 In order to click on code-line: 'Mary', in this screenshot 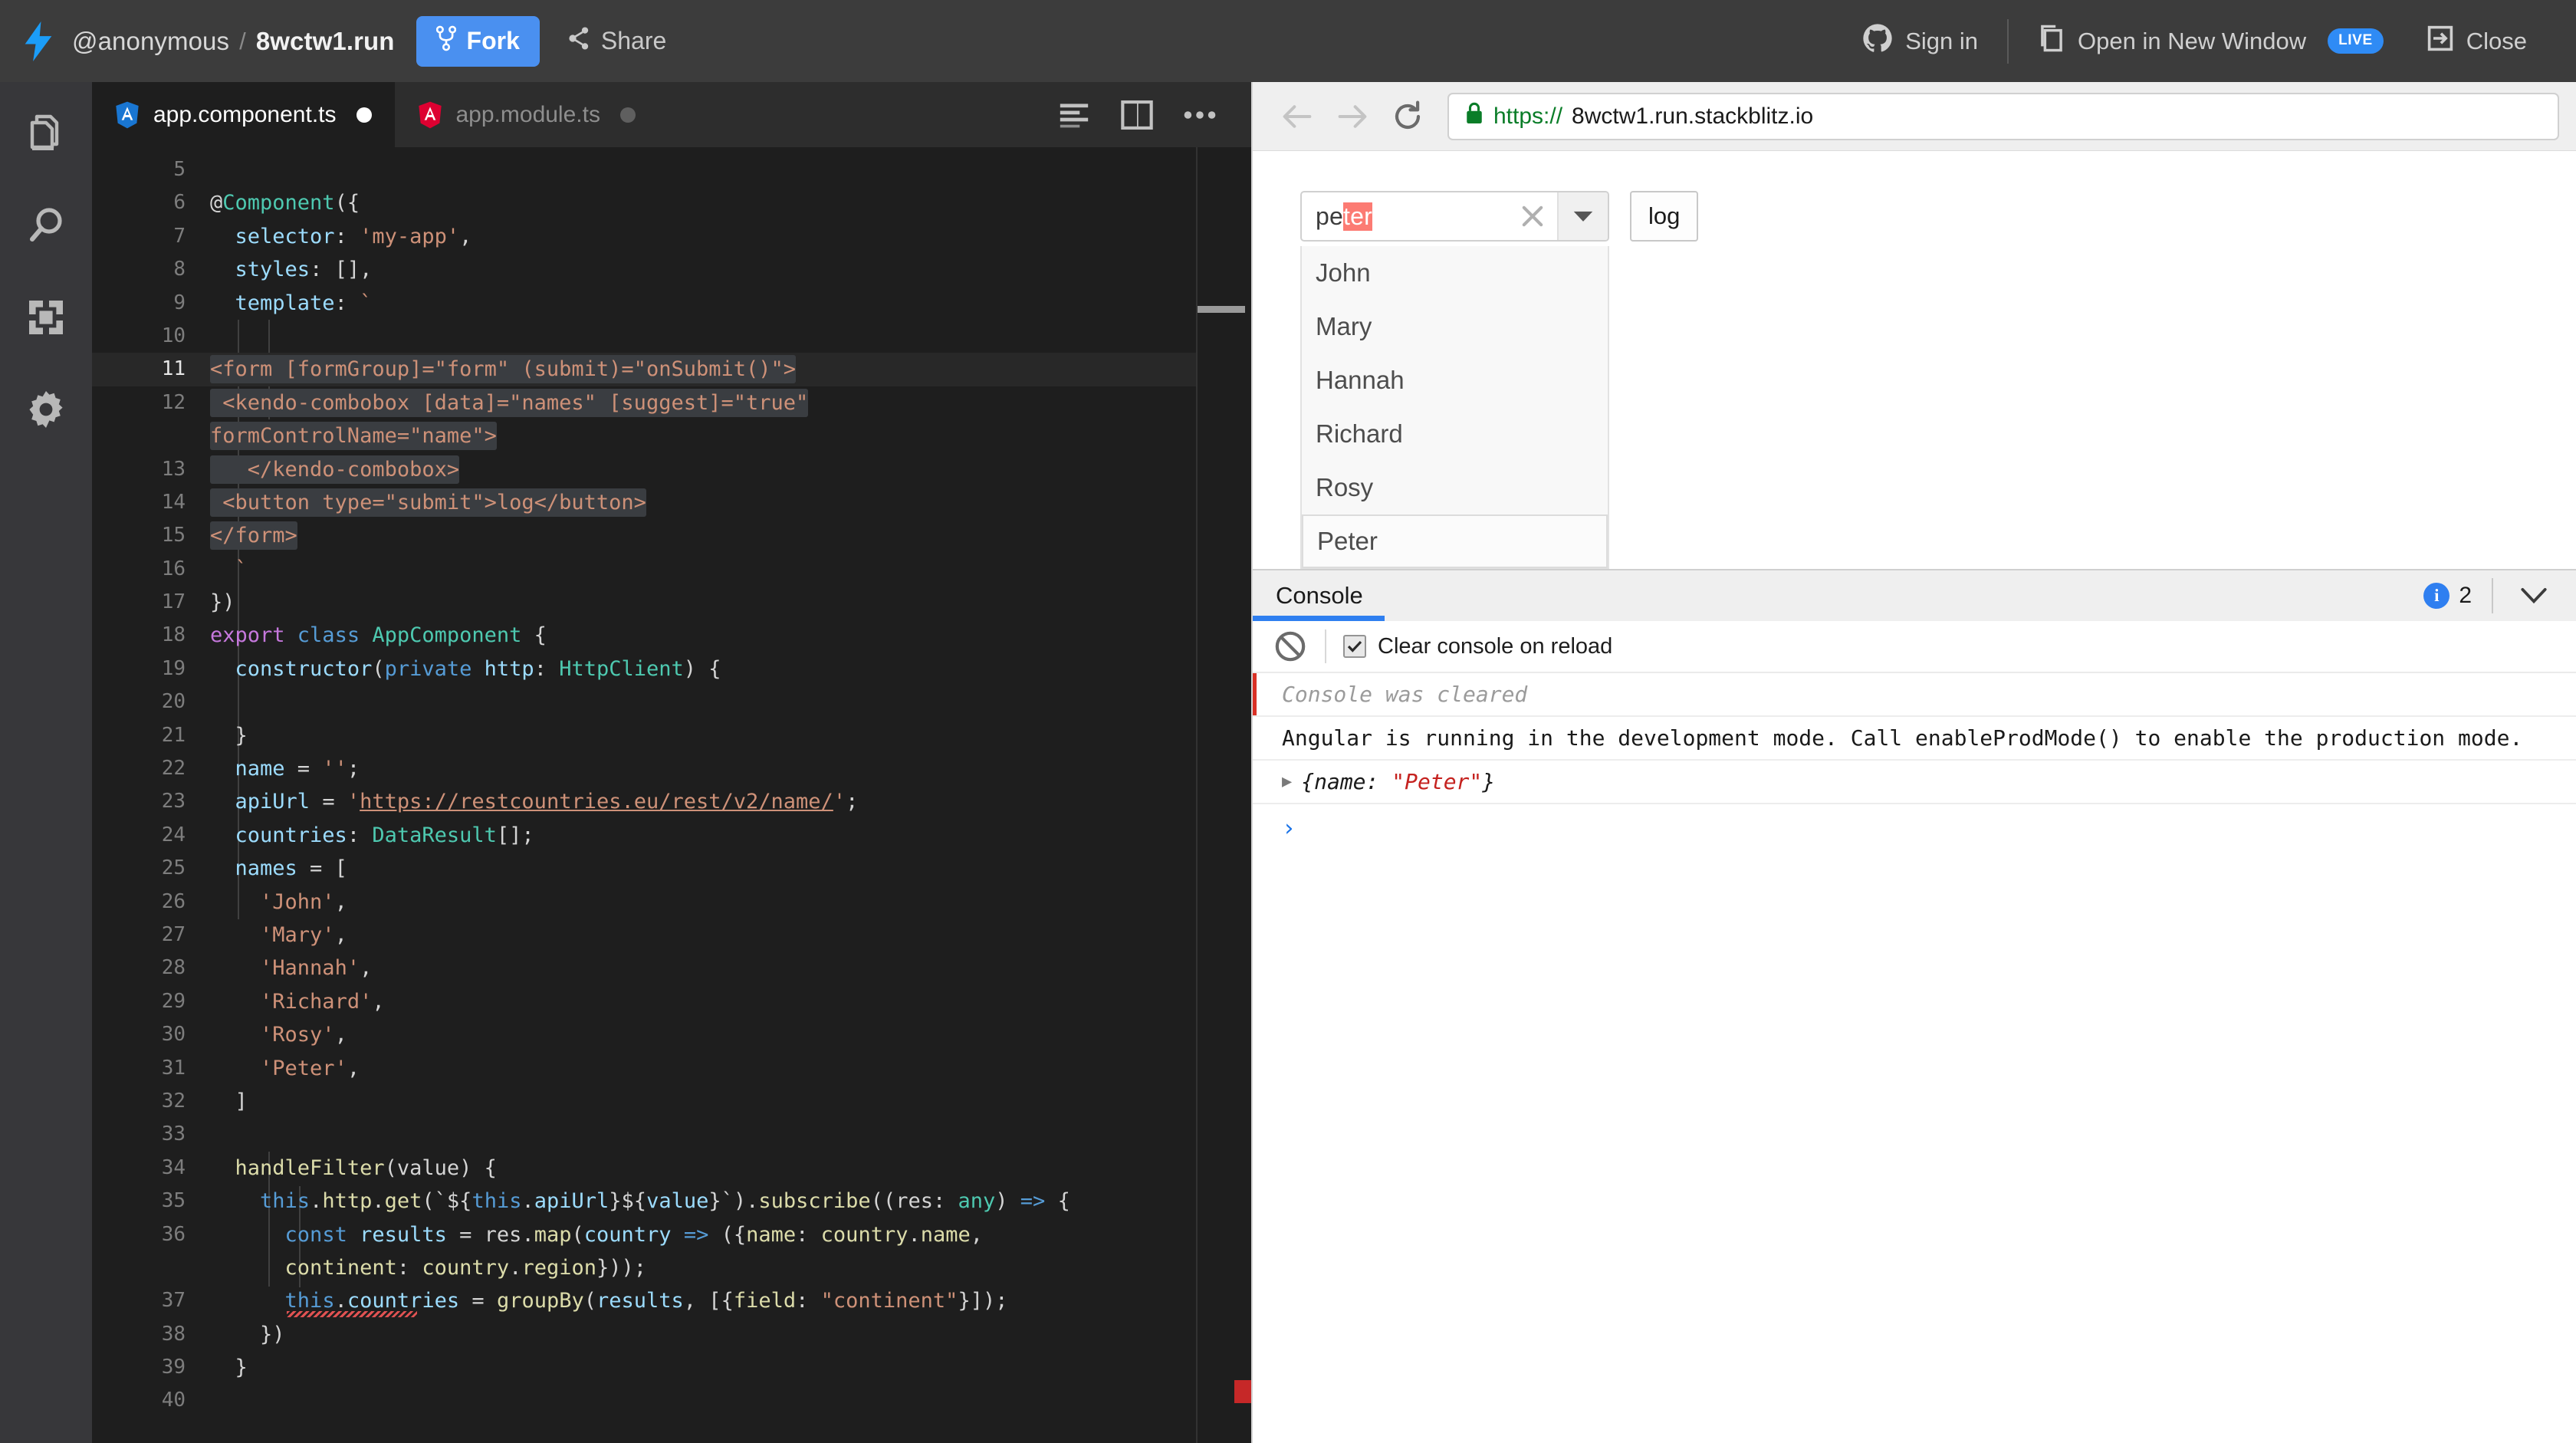, I will do `click(730, 936)`.